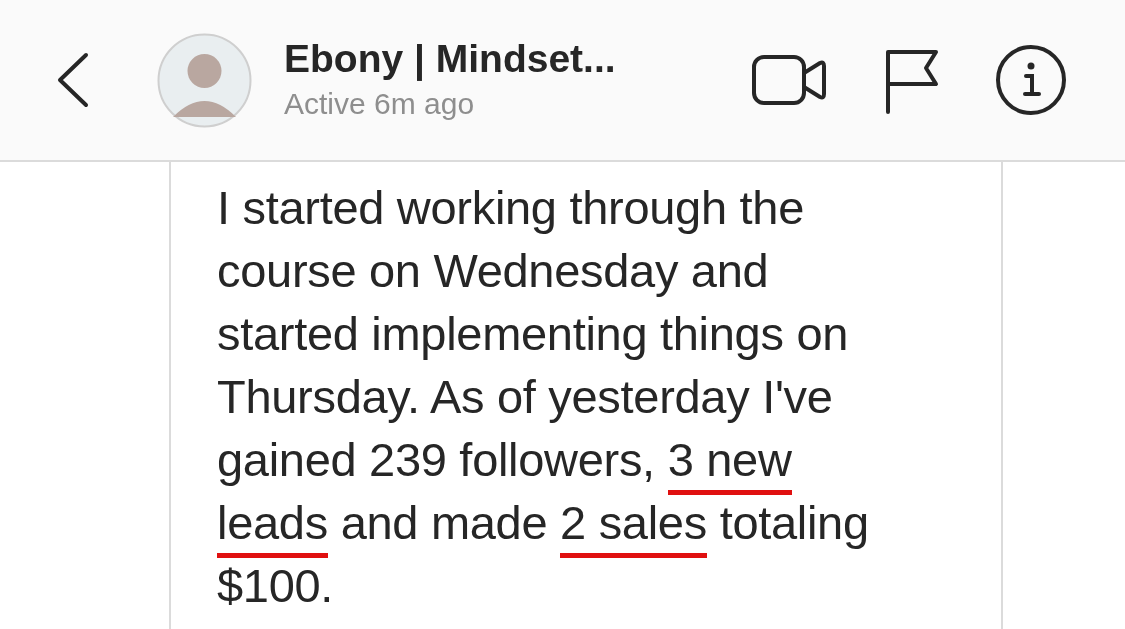 The width and height of the screenshot is (1125, 629). What do you see at coordinates (1031, 80) in the screenshot?
I see `info-icon` at bounding box center [1031, 80].